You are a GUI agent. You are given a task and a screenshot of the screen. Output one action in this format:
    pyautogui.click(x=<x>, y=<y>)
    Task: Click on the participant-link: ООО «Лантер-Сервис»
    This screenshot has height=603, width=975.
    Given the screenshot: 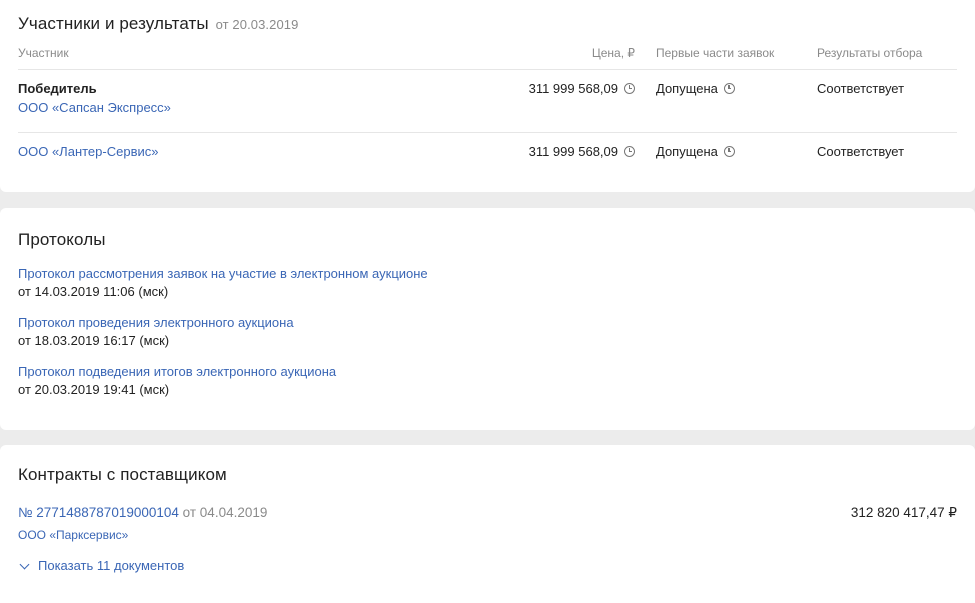 What is the action you would take?
    pyautogui.click(x=88, y=151)
    